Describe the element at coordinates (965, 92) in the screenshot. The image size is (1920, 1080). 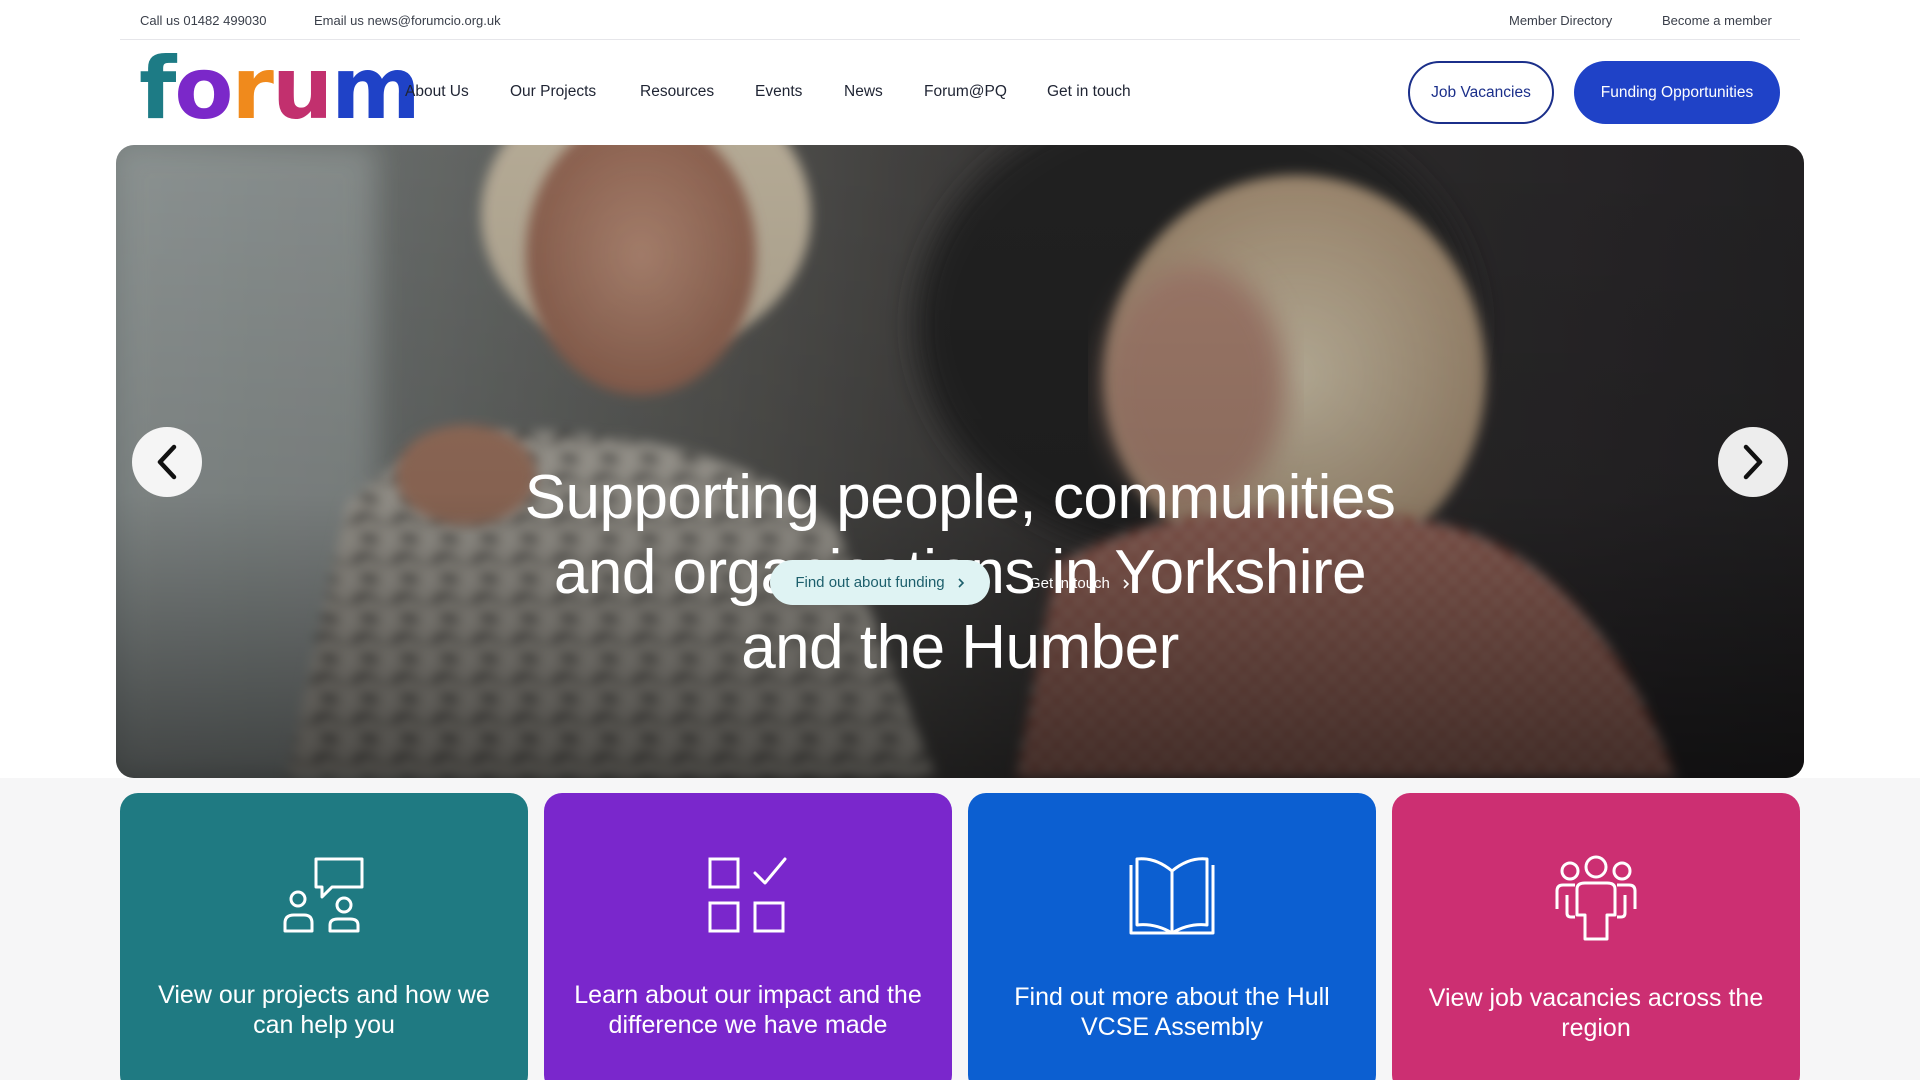
I see `nav-forum-pq: Forum@PQ` at that location.